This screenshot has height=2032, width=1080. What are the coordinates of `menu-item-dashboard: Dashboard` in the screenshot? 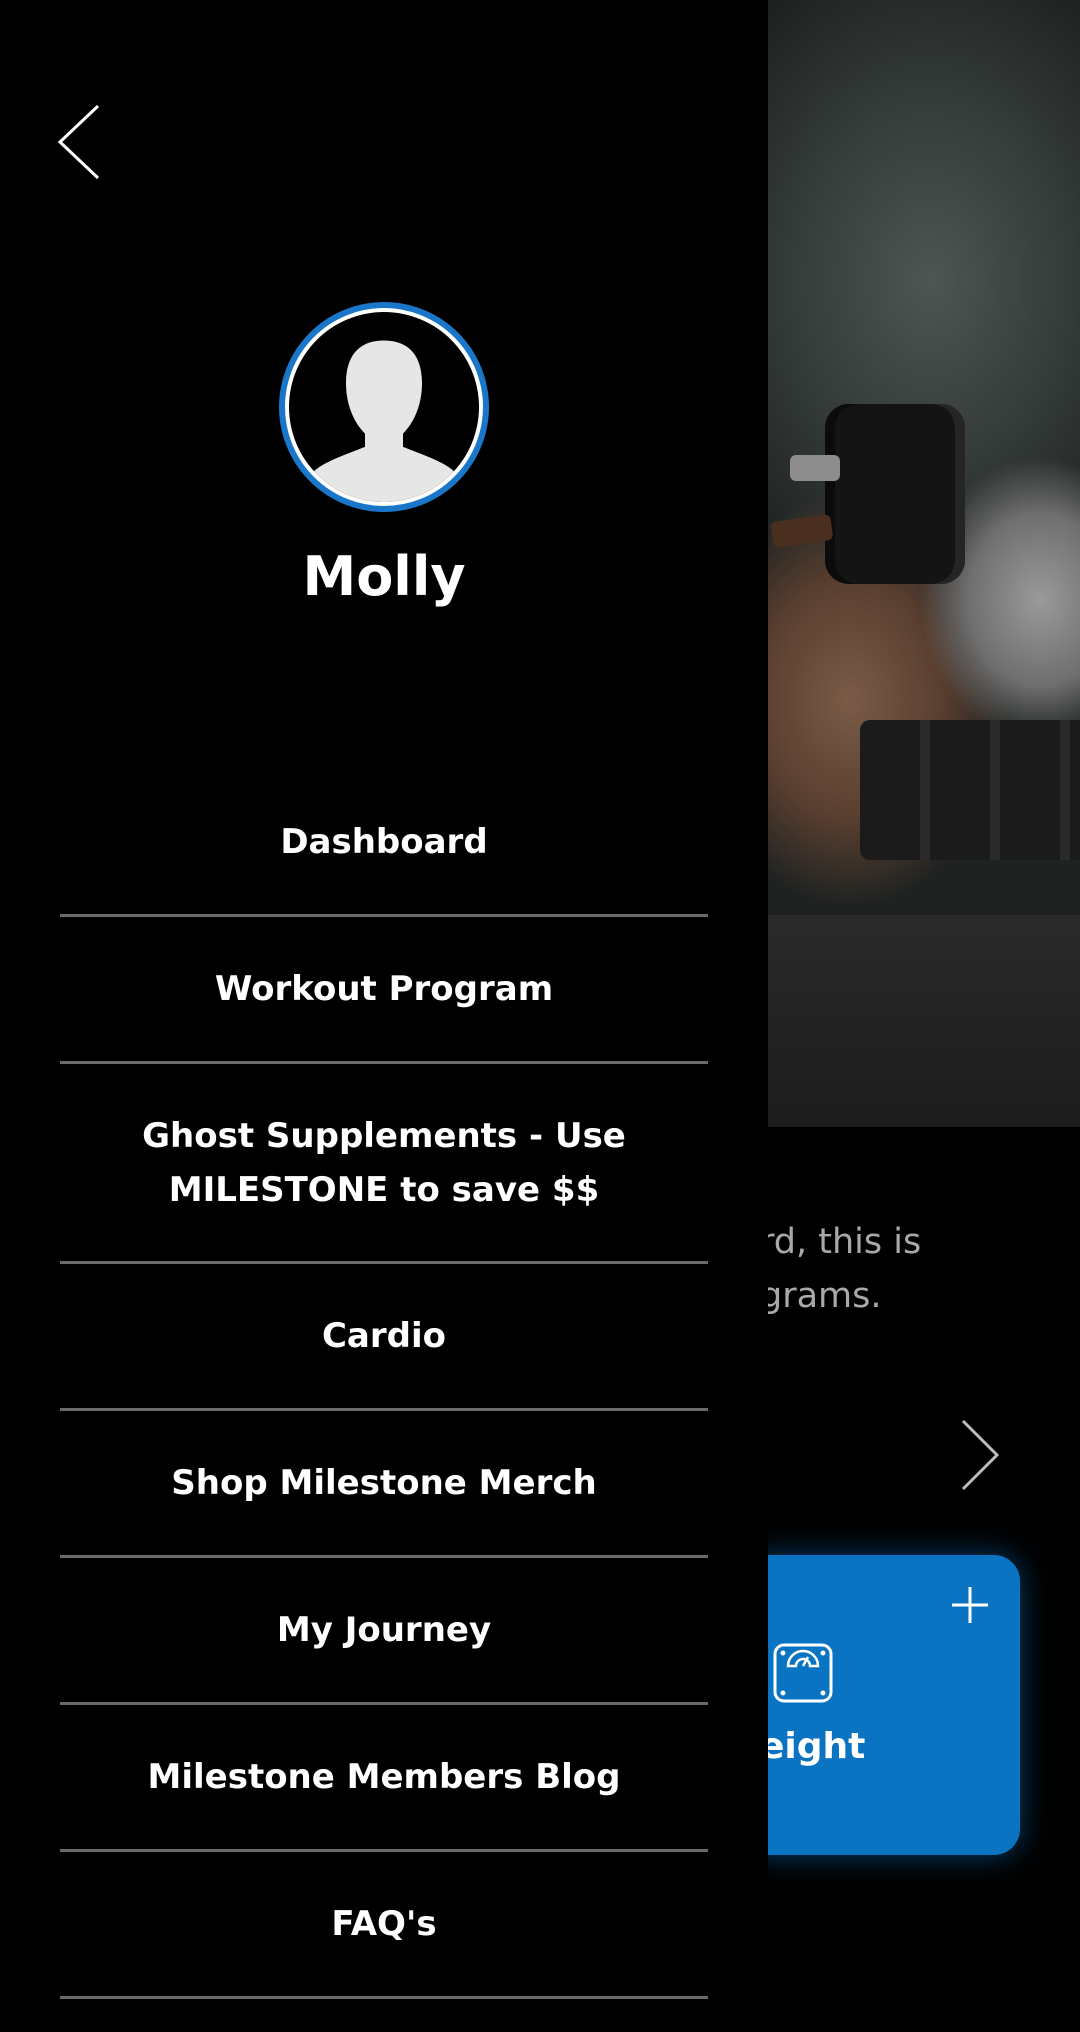 It's located at (384, 843).